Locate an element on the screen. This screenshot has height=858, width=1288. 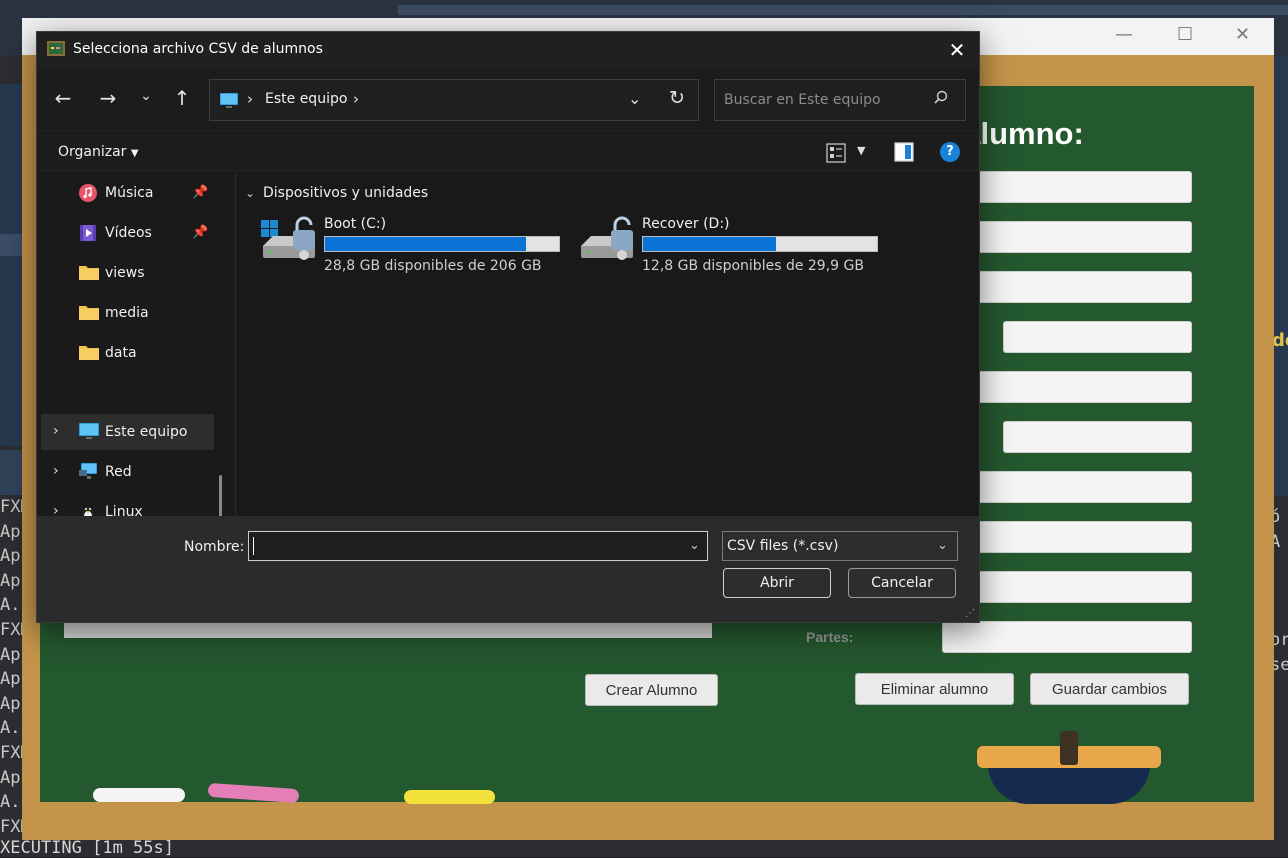
drive-item-c: Boot (C:) 28,8 GB disponibles de 206 GB is located at coordinates (411, 248).